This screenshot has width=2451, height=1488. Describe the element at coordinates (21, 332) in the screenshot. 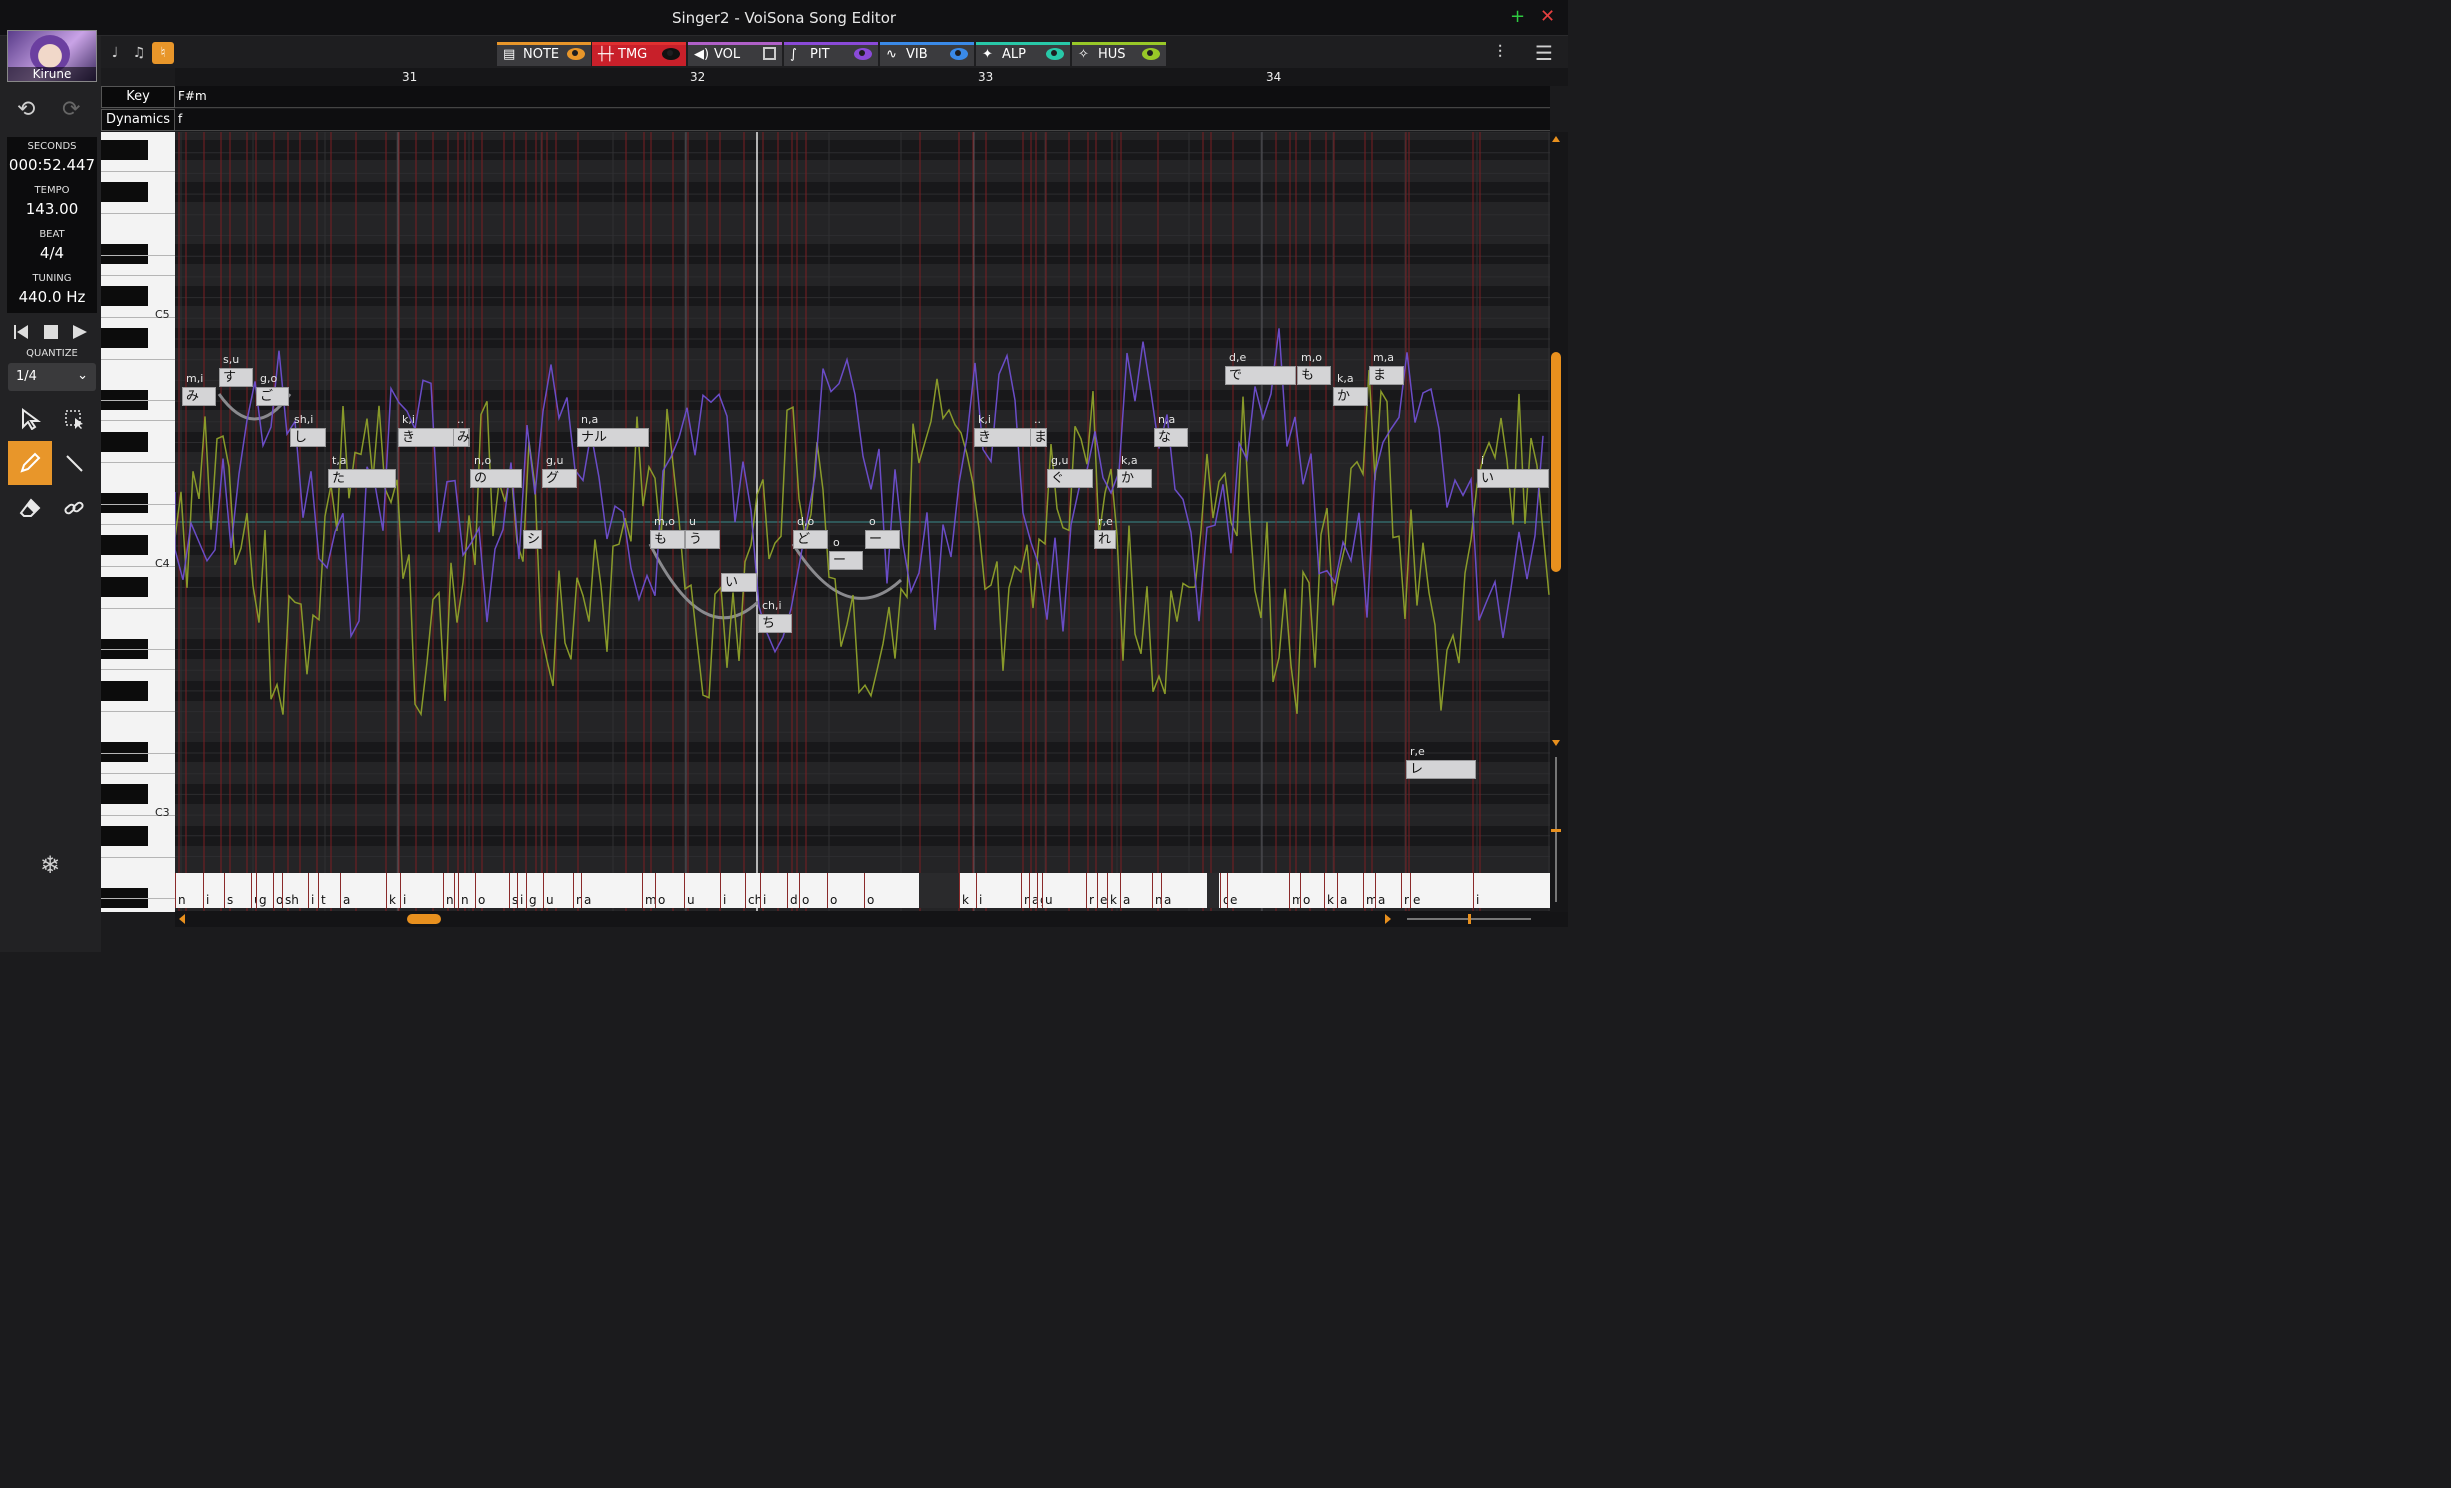

I see `skip-back-icon` at that location.